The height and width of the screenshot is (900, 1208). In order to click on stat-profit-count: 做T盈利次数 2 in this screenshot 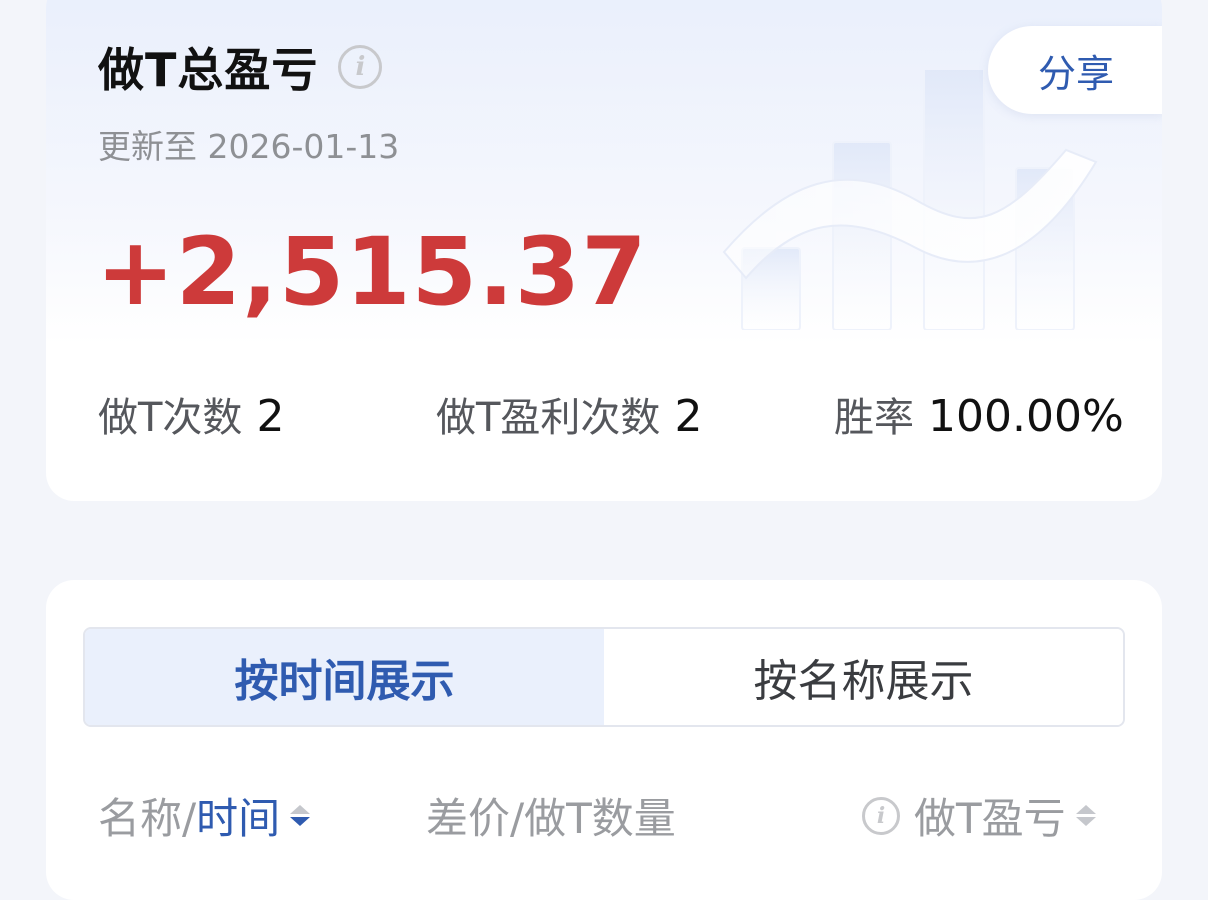, I will do `click(569, 414)`.